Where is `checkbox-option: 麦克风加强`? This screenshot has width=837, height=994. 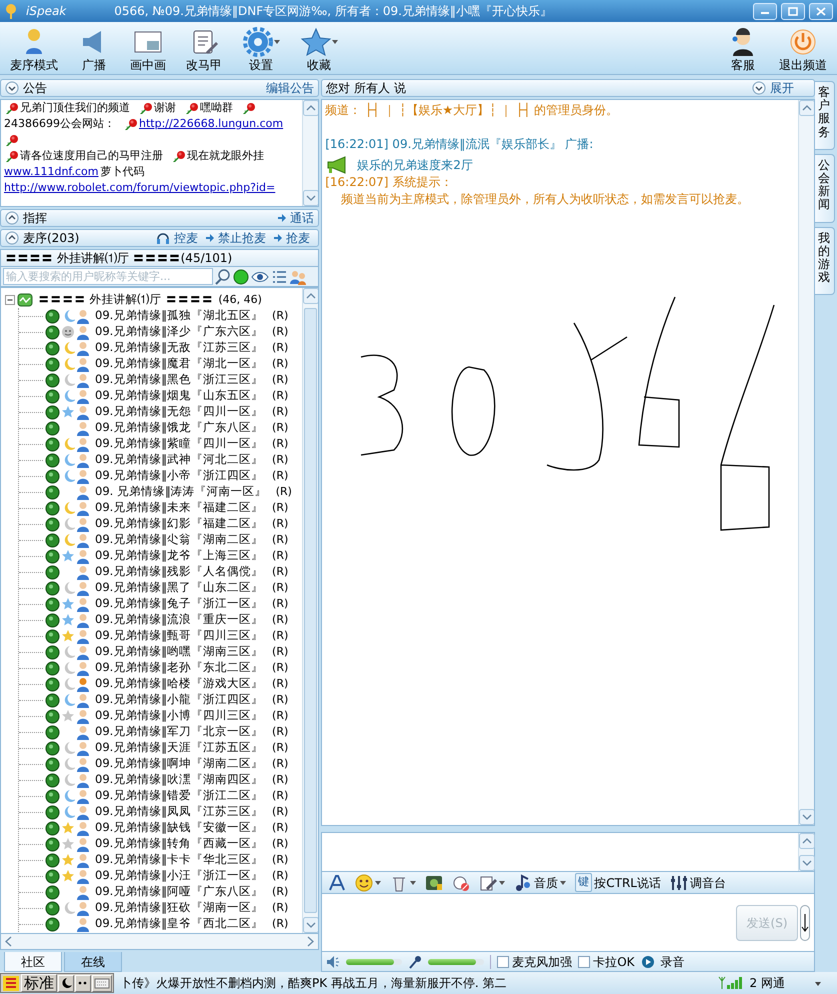
checkbox-option: 麦克风加强 is located at coordinates (534, 961).